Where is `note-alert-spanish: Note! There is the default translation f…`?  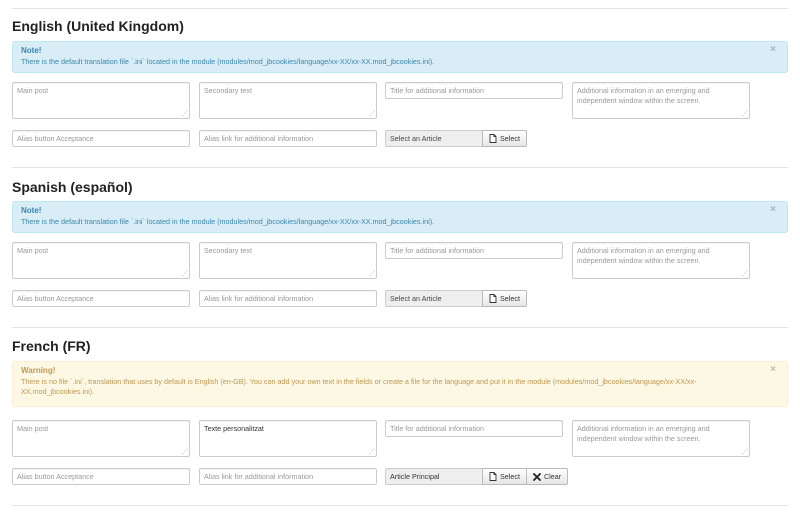 note-alert-spanish: Note! There is the default translation f… is located at coordinates (400, 217).